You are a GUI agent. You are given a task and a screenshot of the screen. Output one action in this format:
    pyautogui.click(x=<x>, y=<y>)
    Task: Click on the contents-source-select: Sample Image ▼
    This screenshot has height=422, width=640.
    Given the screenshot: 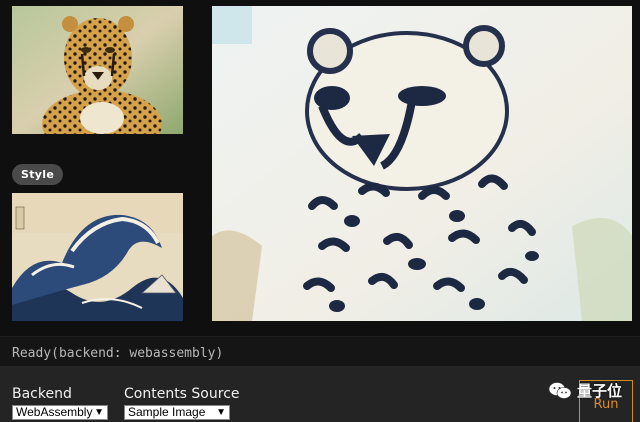 What is the action you would take?
    pyautogui.click(x=177, y=412)
    